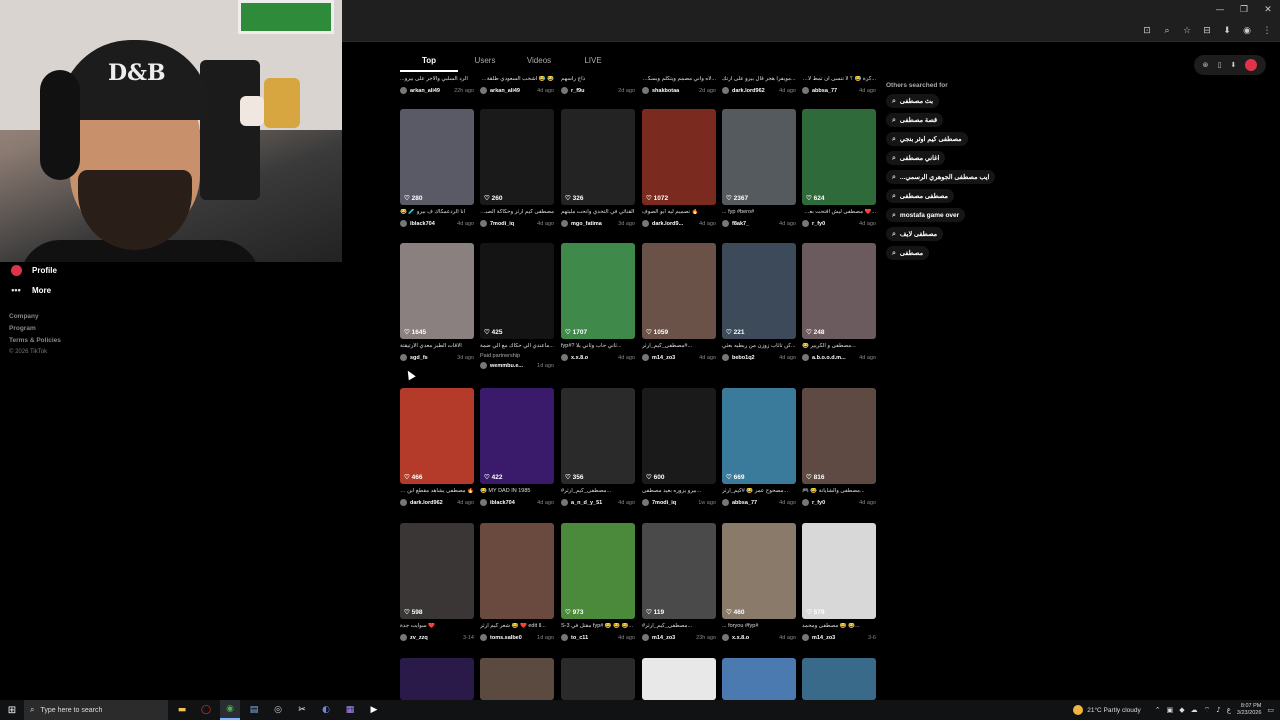  Describe the element at coordinates (1207, 31) in the screenshot. I see `extensions-icon: ⊟` at that location.